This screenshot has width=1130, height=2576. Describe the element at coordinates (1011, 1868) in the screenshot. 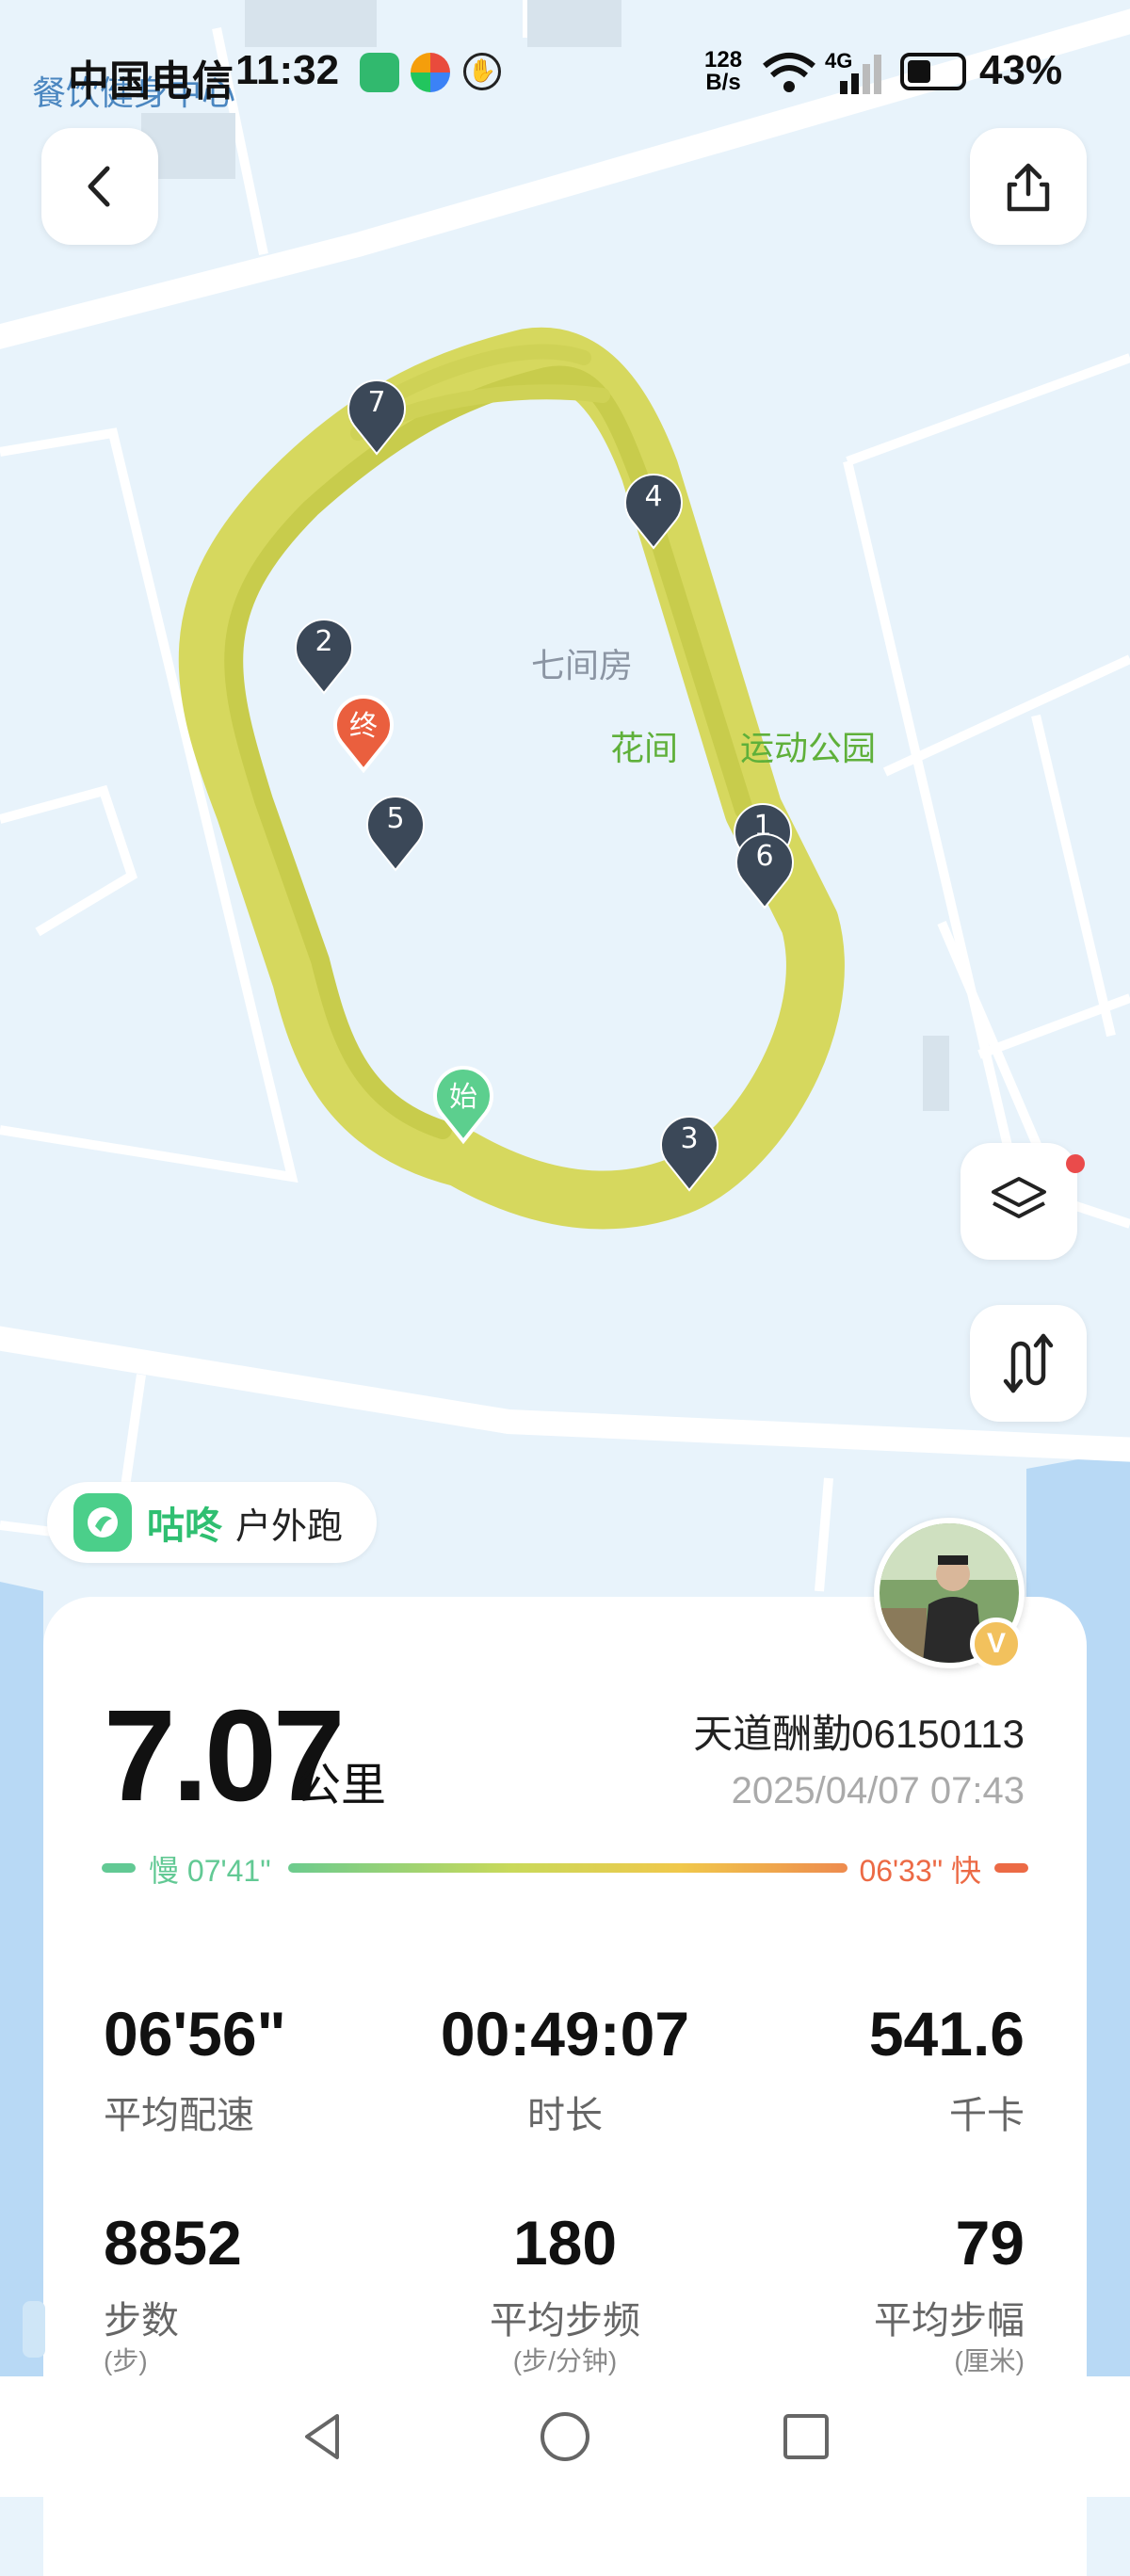

I see `fast-pace-dot` at that location.